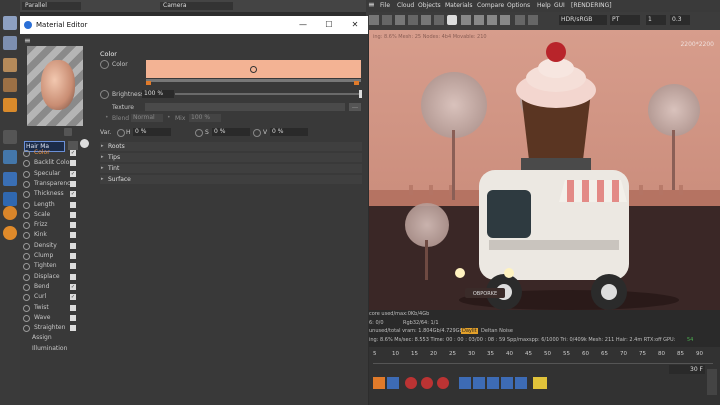  What do you see at coordinates (479, 383) in the screenshot?
I see `rotate-key-icon` at bounding box center [479, 383].